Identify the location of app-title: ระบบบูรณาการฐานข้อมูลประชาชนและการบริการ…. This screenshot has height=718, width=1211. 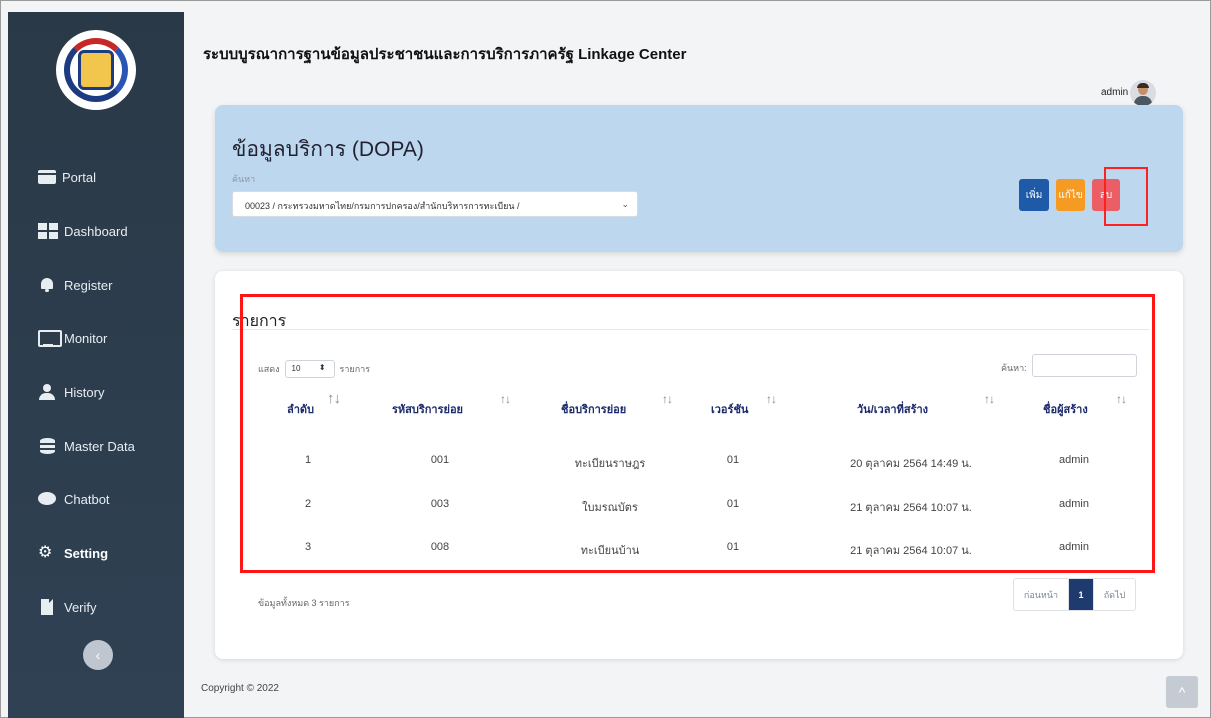
(445, 54).